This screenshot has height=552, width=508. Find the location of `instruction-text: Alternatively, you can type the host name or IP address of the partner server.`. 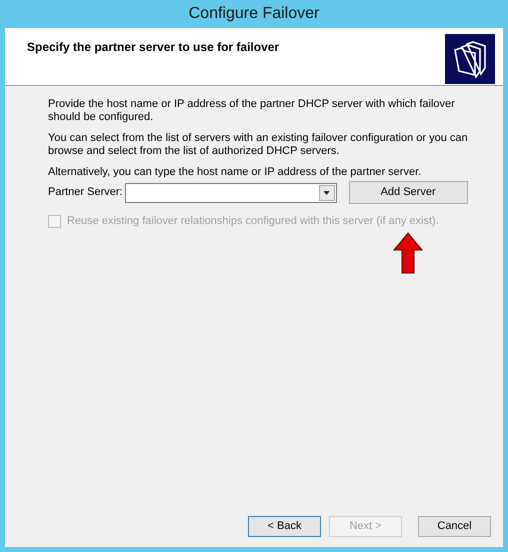

instruction-text: Alternatively, you can type the host name or IP address of the partner server. is located at coordinates (235, 172).